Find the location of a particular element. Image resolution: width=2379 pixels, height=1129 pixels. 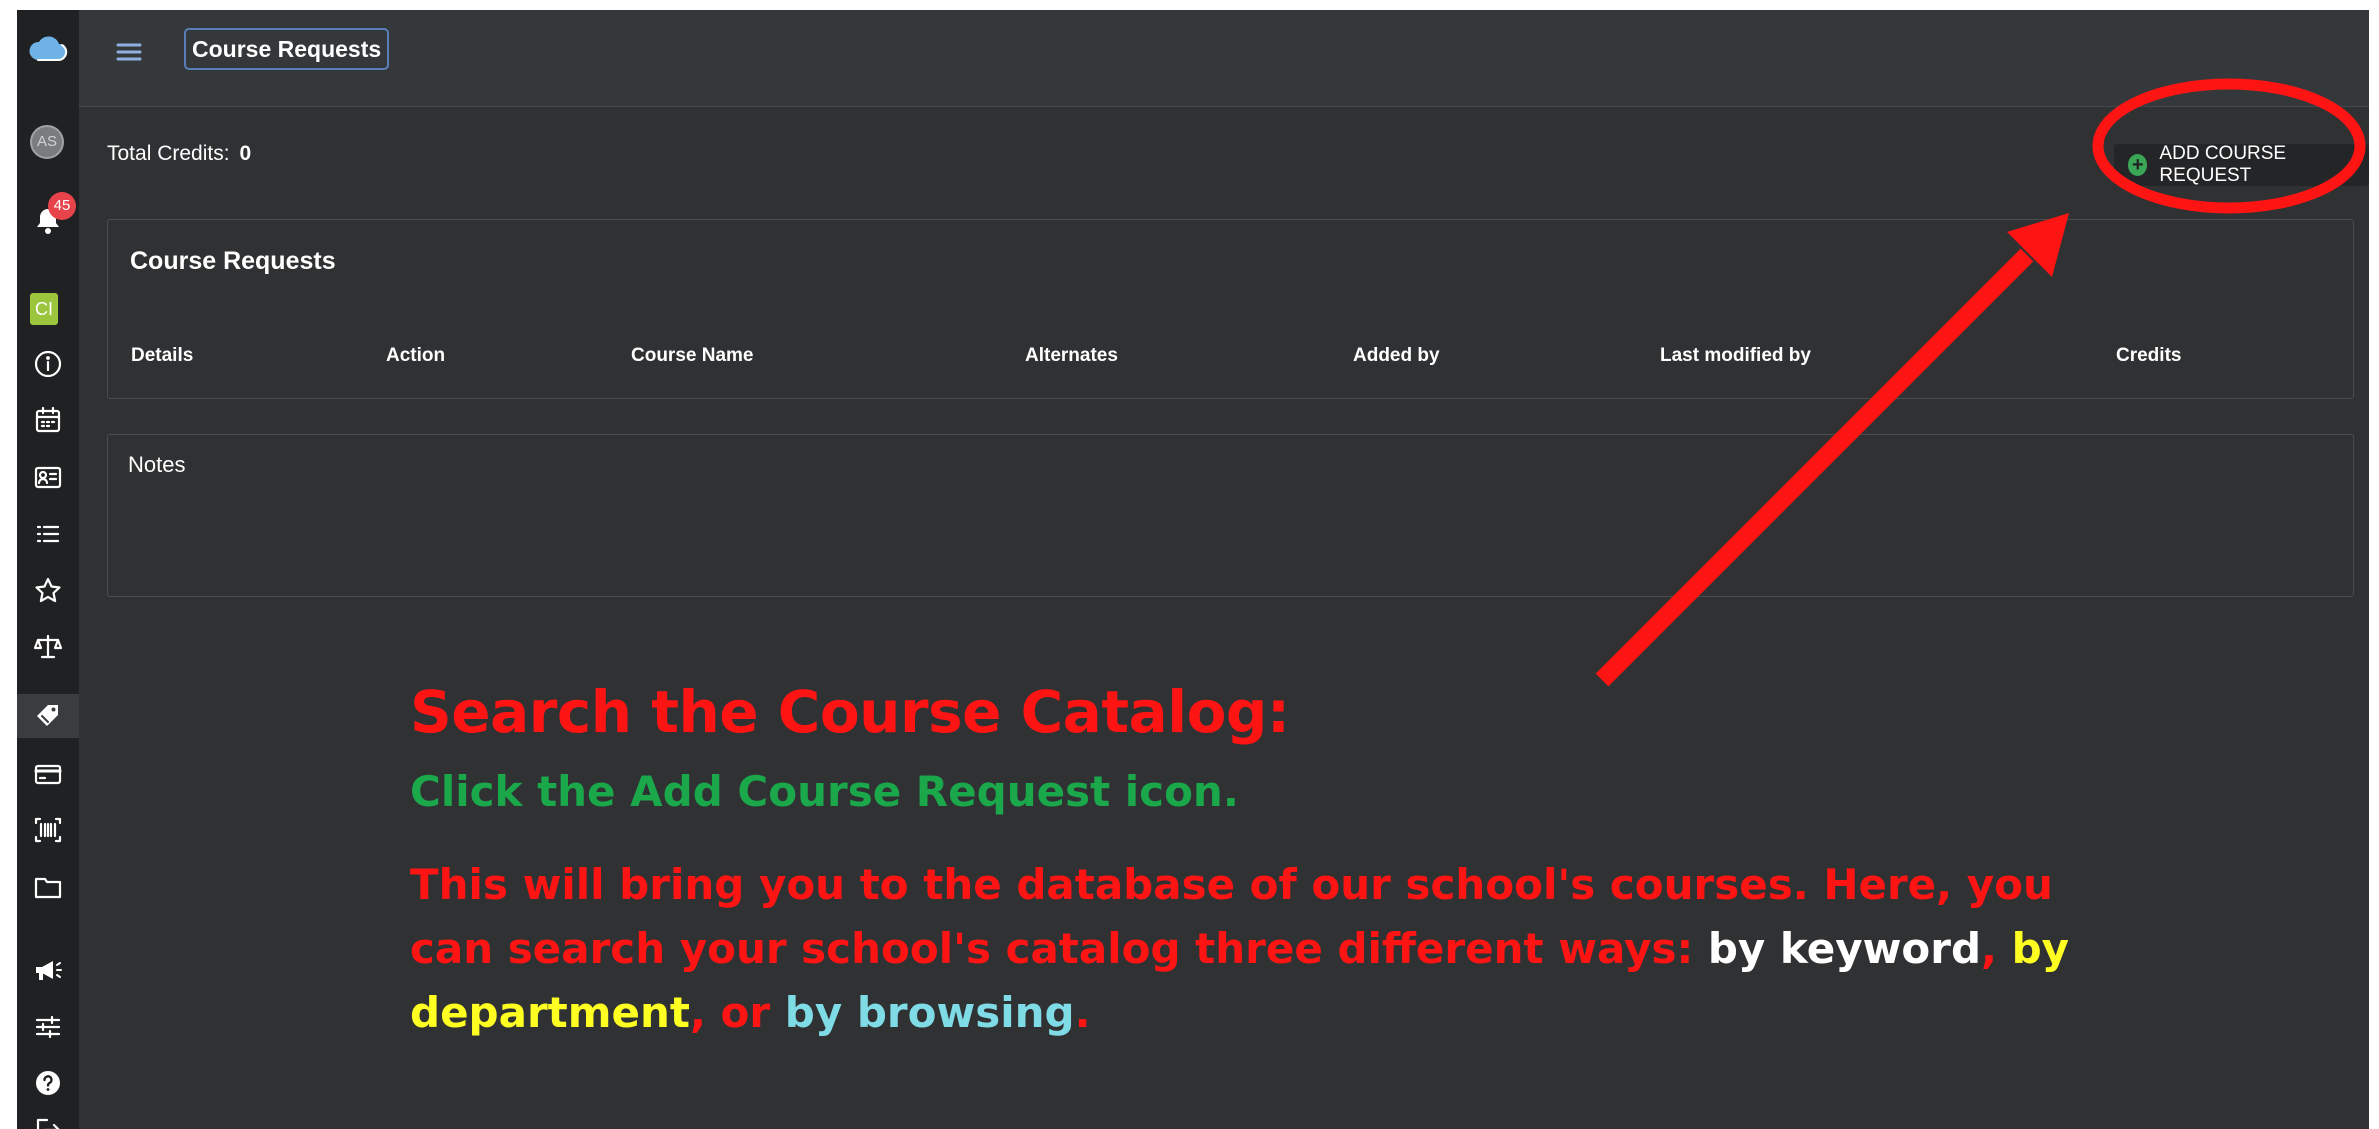

highlight-ellipse is located at coordinates (2229, 146).